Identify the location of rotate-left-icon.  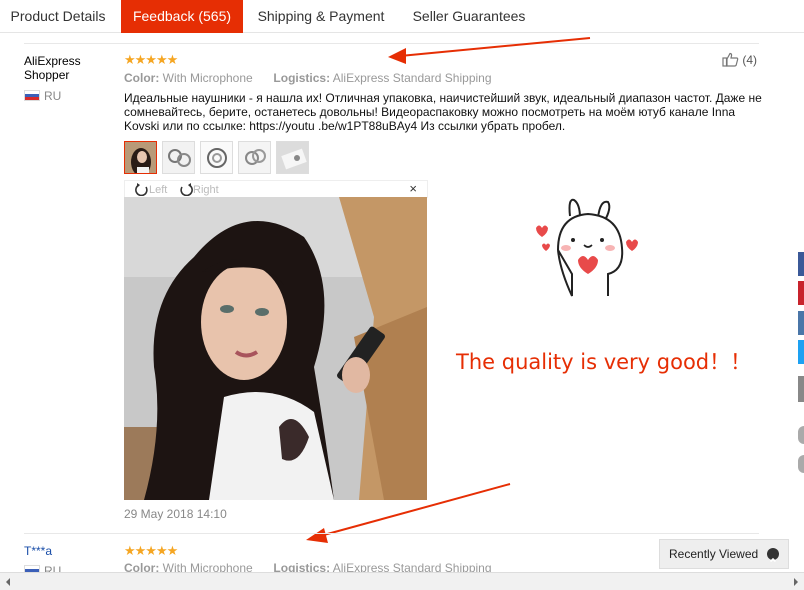
(141, 190).